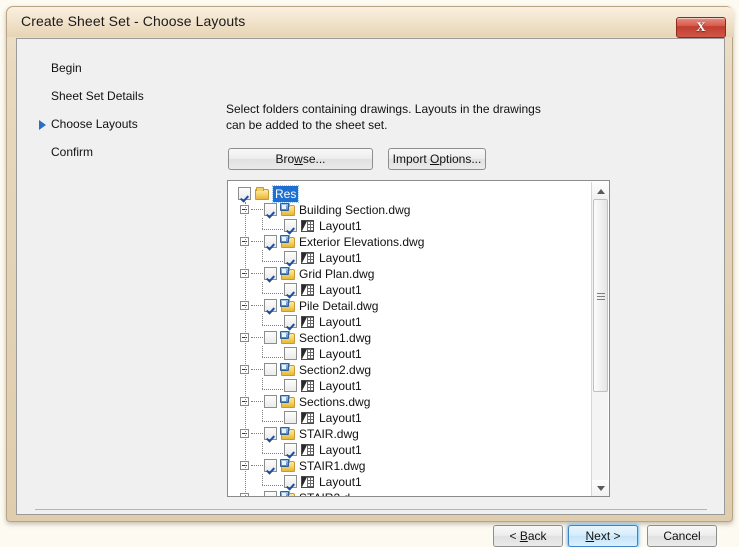  Describe the element at coordinates (411, 493) in the screenshot. I see `tree-dwg-row: STAIR2.d` at that location.